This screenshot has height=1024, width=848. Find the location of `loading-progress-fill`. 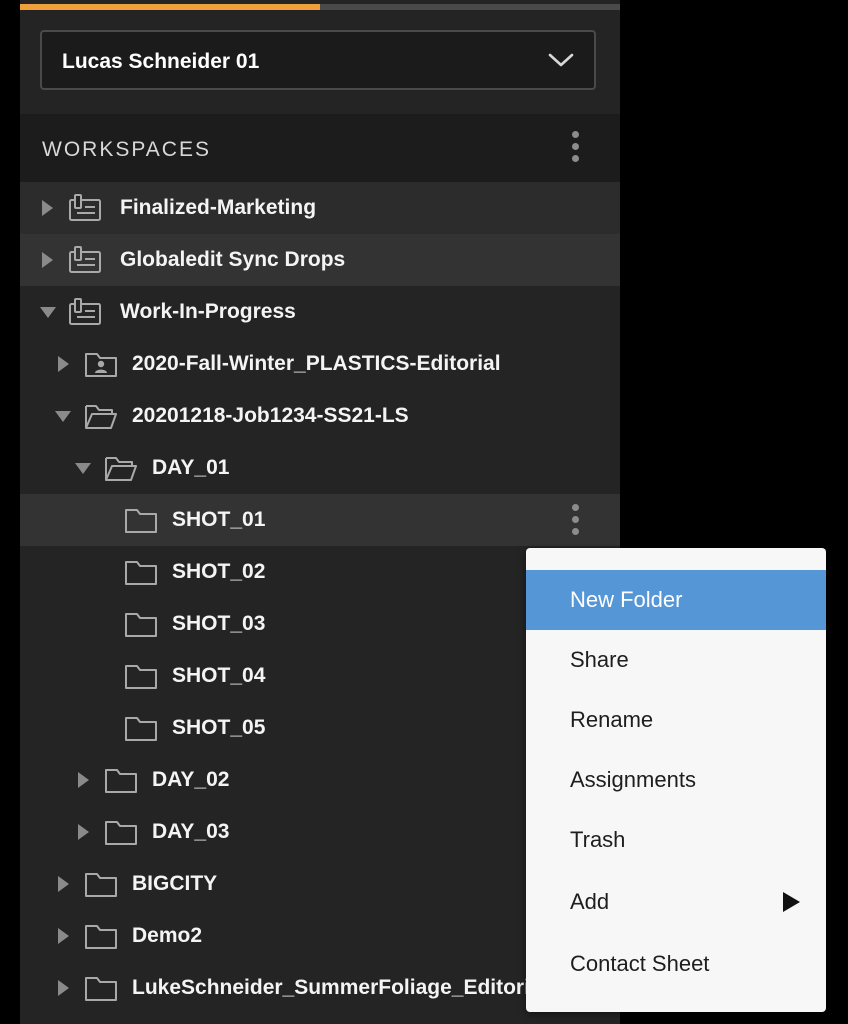

loading-progress-fill is located at coordinates (170, 7).